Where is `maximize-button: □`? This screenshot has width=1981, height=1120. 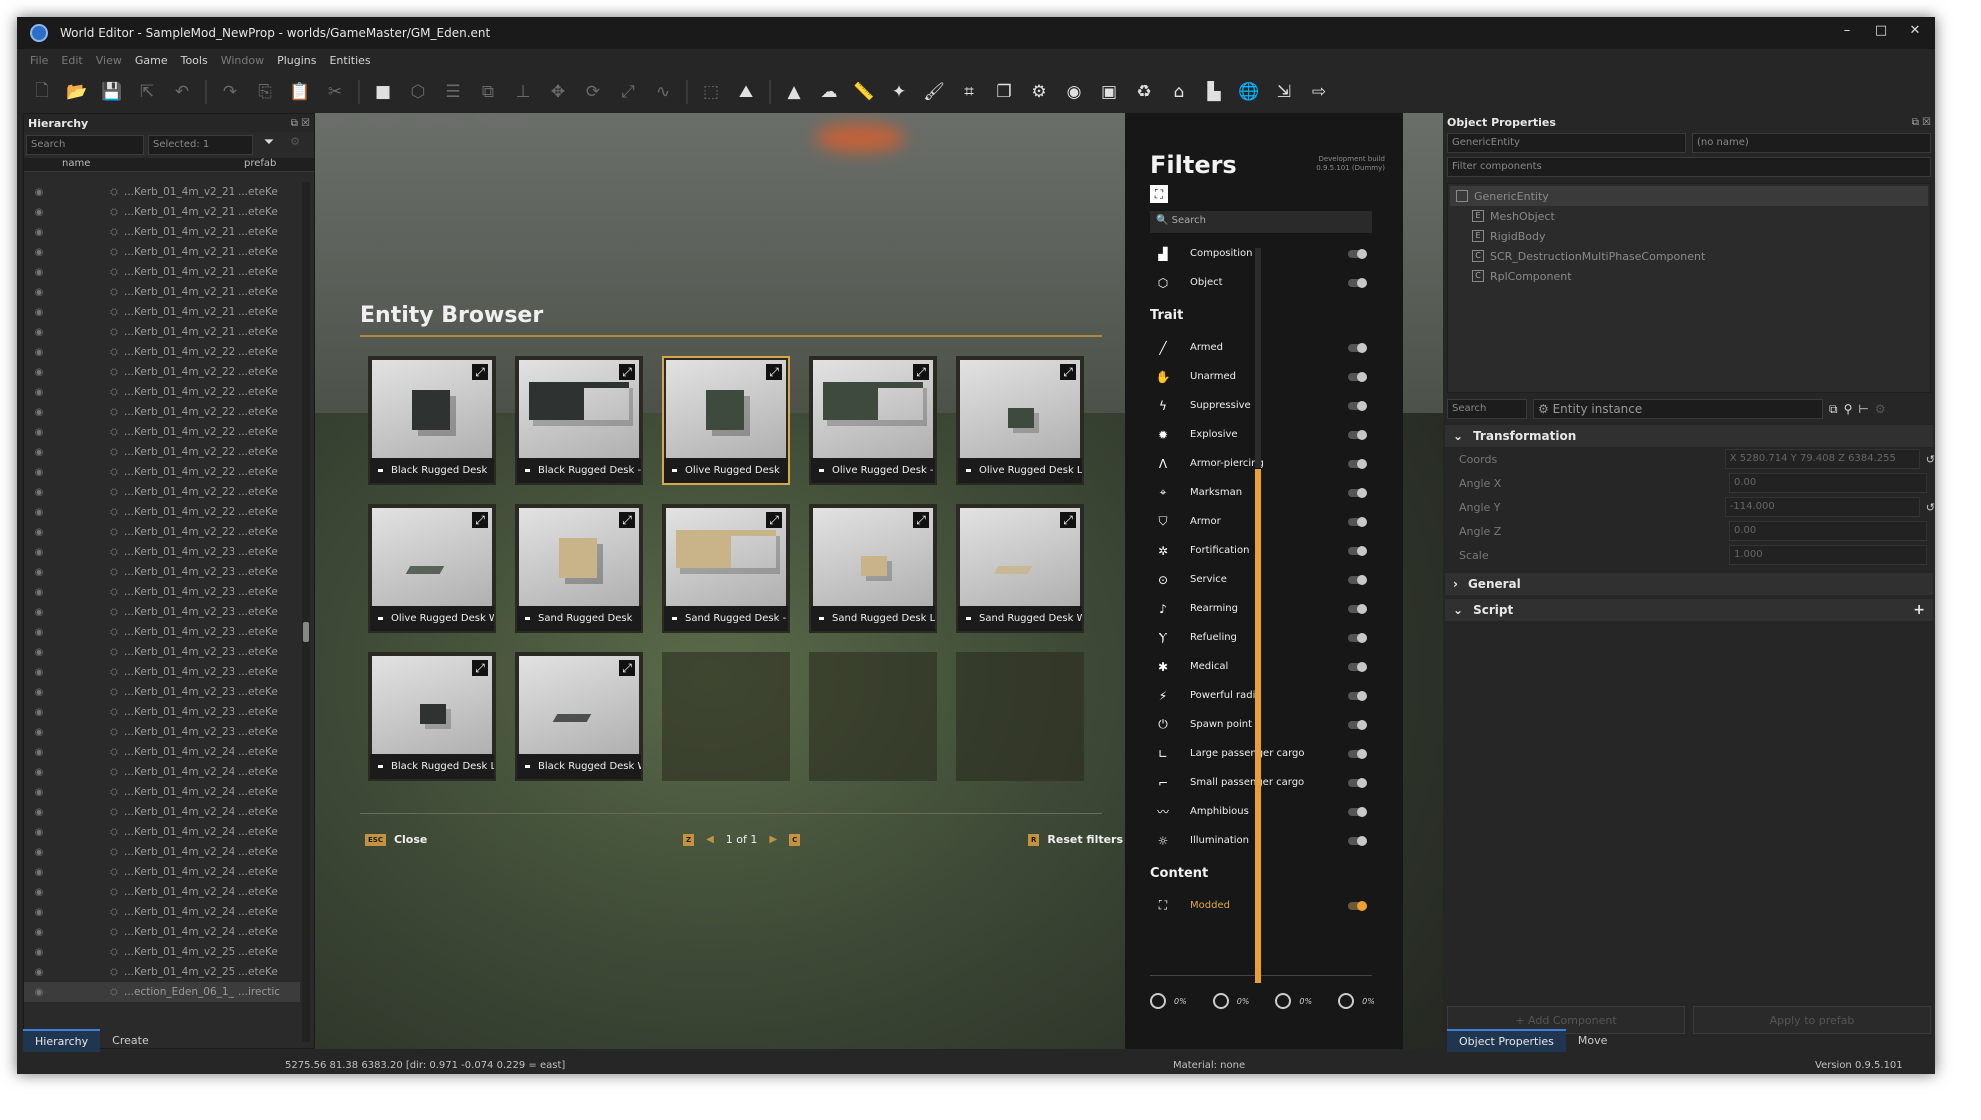 maximize-button: □ is located at coordinates (1881, 30).